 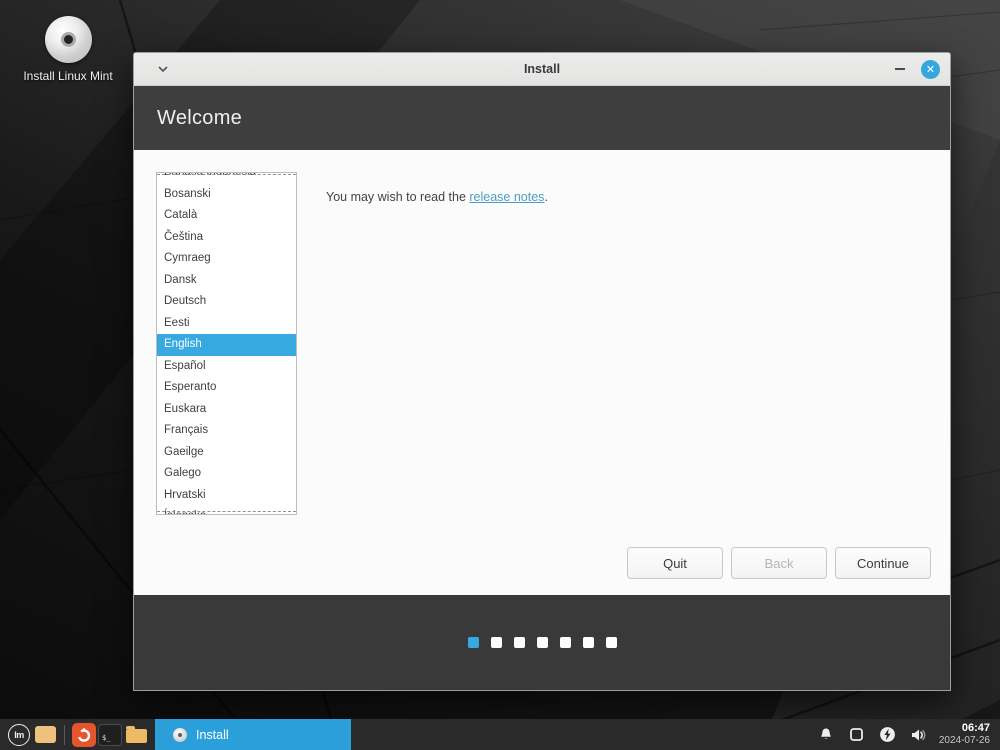 What do you see at coordinates (226, 453) in the screenshot?
I see `language-item: Gaeilge` at bounding box center [226, 453].